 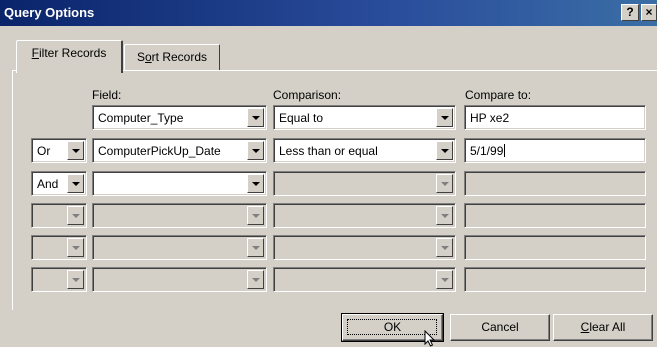 I want to click on conjunction-select-row2: Or, so click(x=59, y=150).